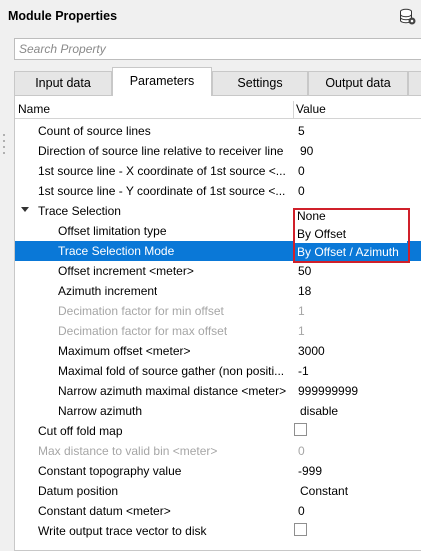 The width and height of the screenshot is (421, 551). I want to click on property-row-disabled: Decimation factor for max offset 1, so click(218, 331).